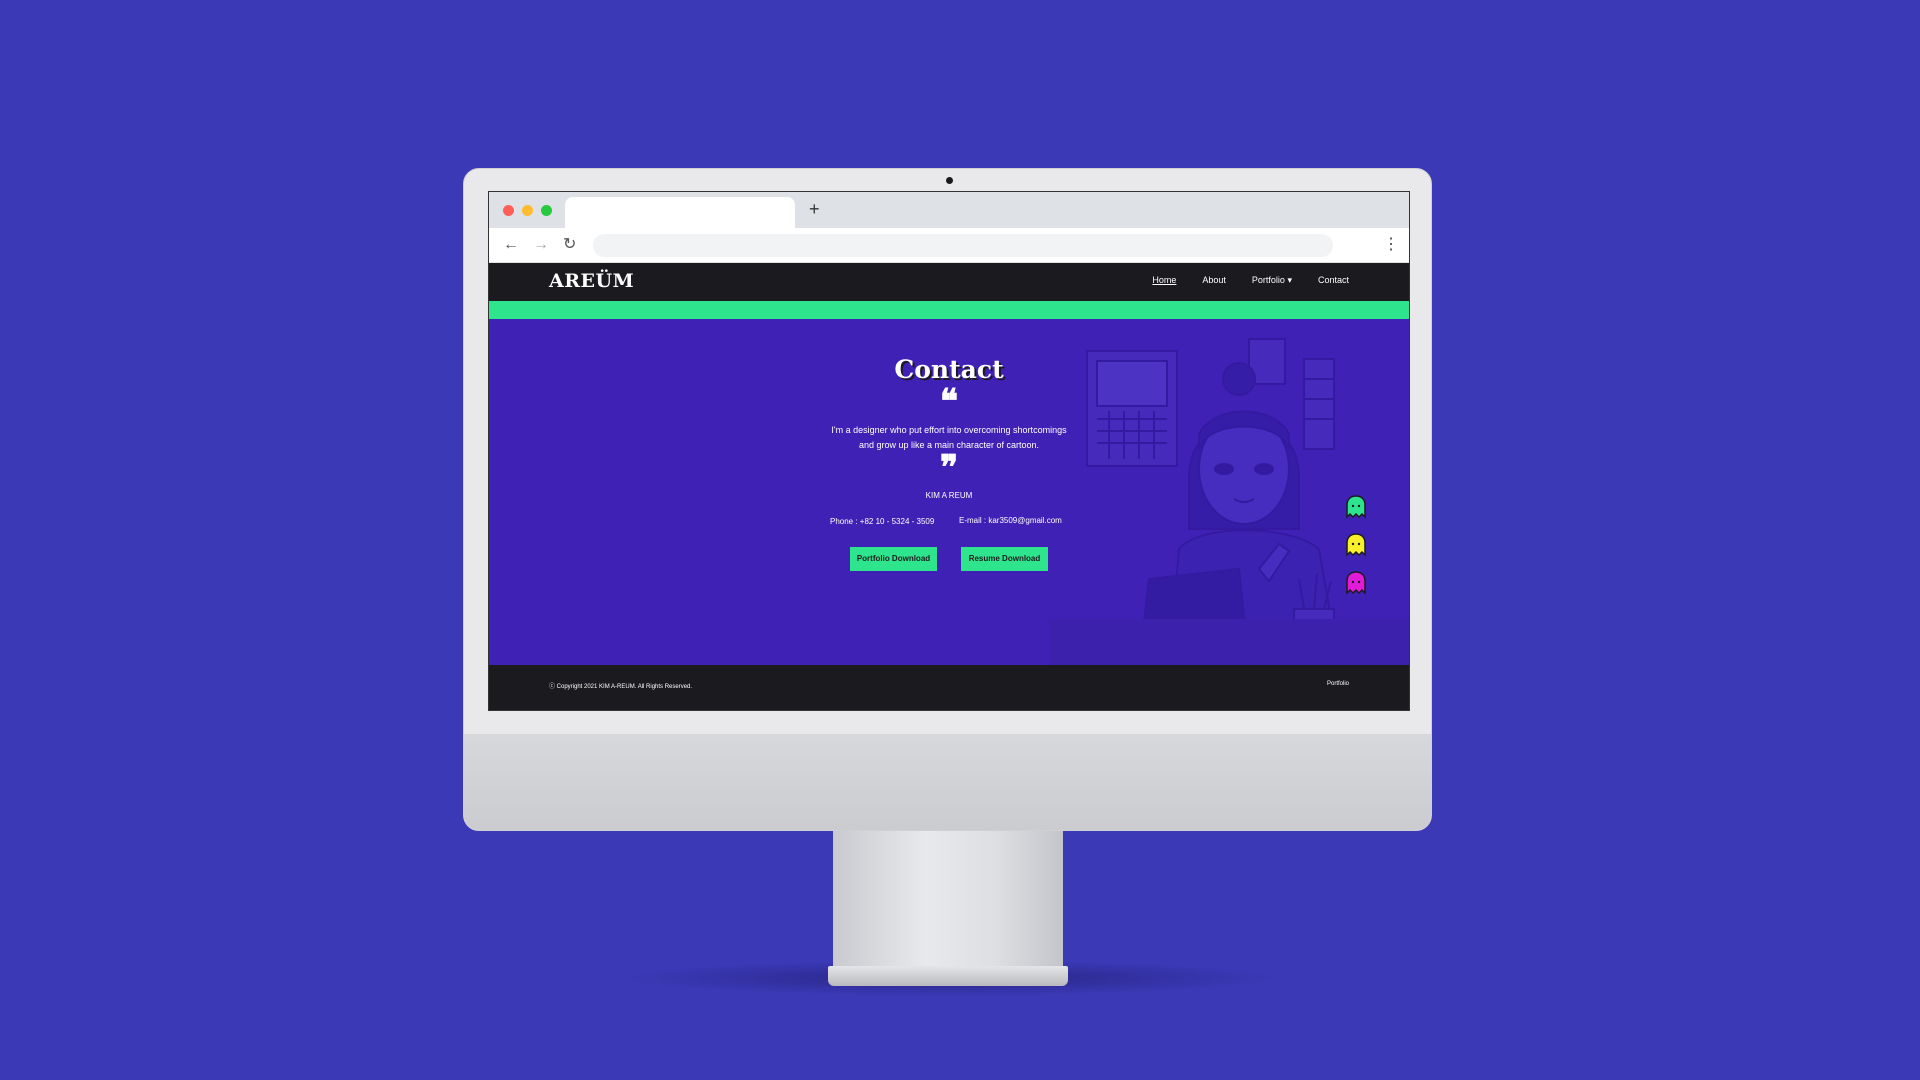  I want to click on window-controls, so click(527, 210).